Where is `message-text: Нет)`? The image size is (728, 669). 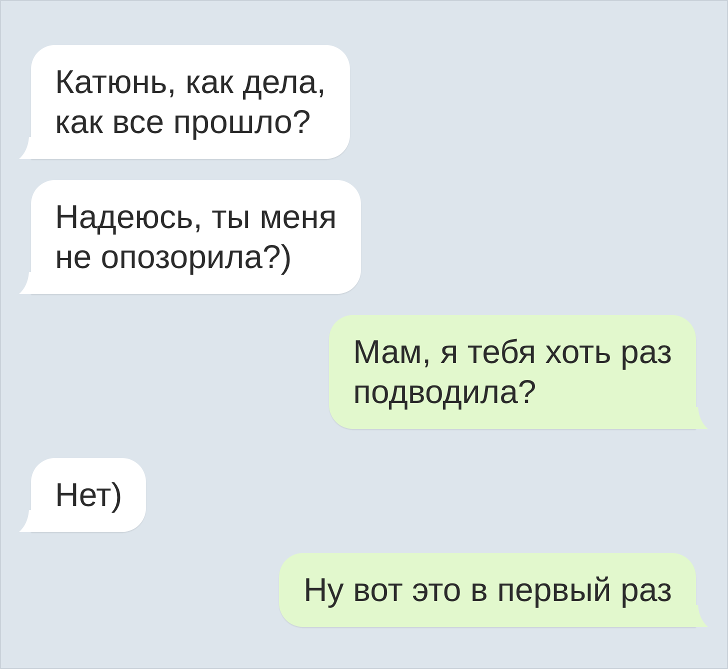 message-text: Нет) is located at coordinates (88, 495).